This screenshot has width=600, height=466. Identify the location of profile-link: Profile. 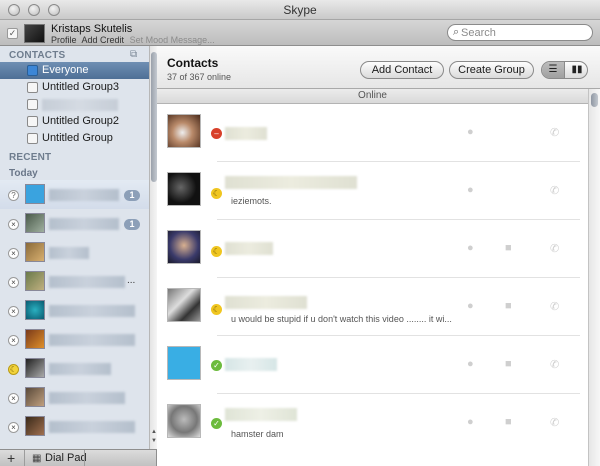
(64, 40).